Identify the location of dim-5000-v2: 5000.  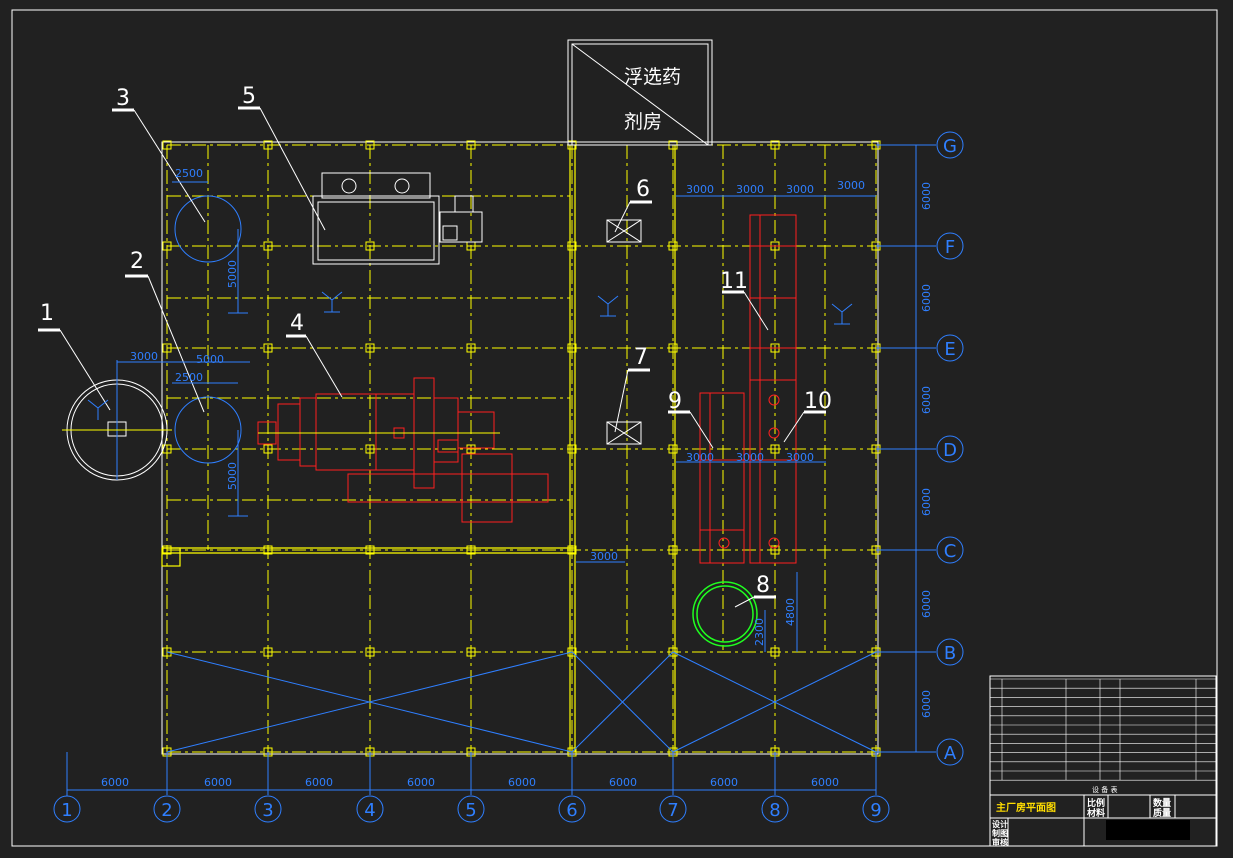
(232, 476).